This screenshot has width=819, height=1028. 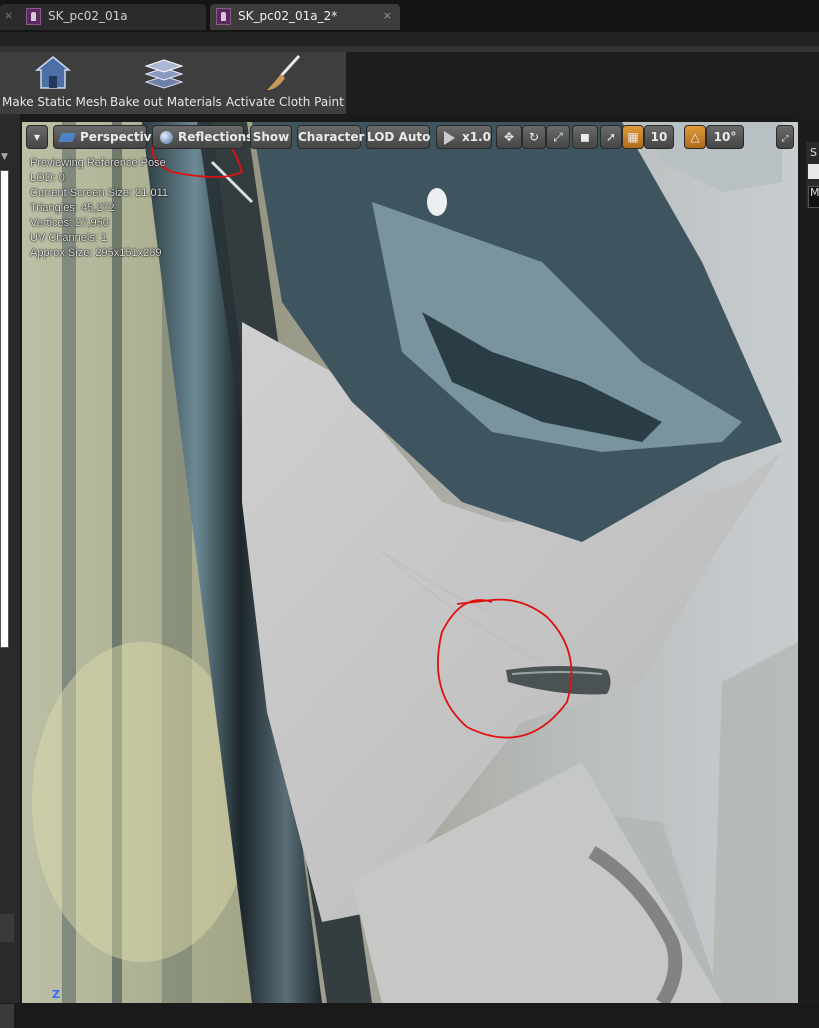 I want to click on character-label: Character, so click(x=331, y=137).